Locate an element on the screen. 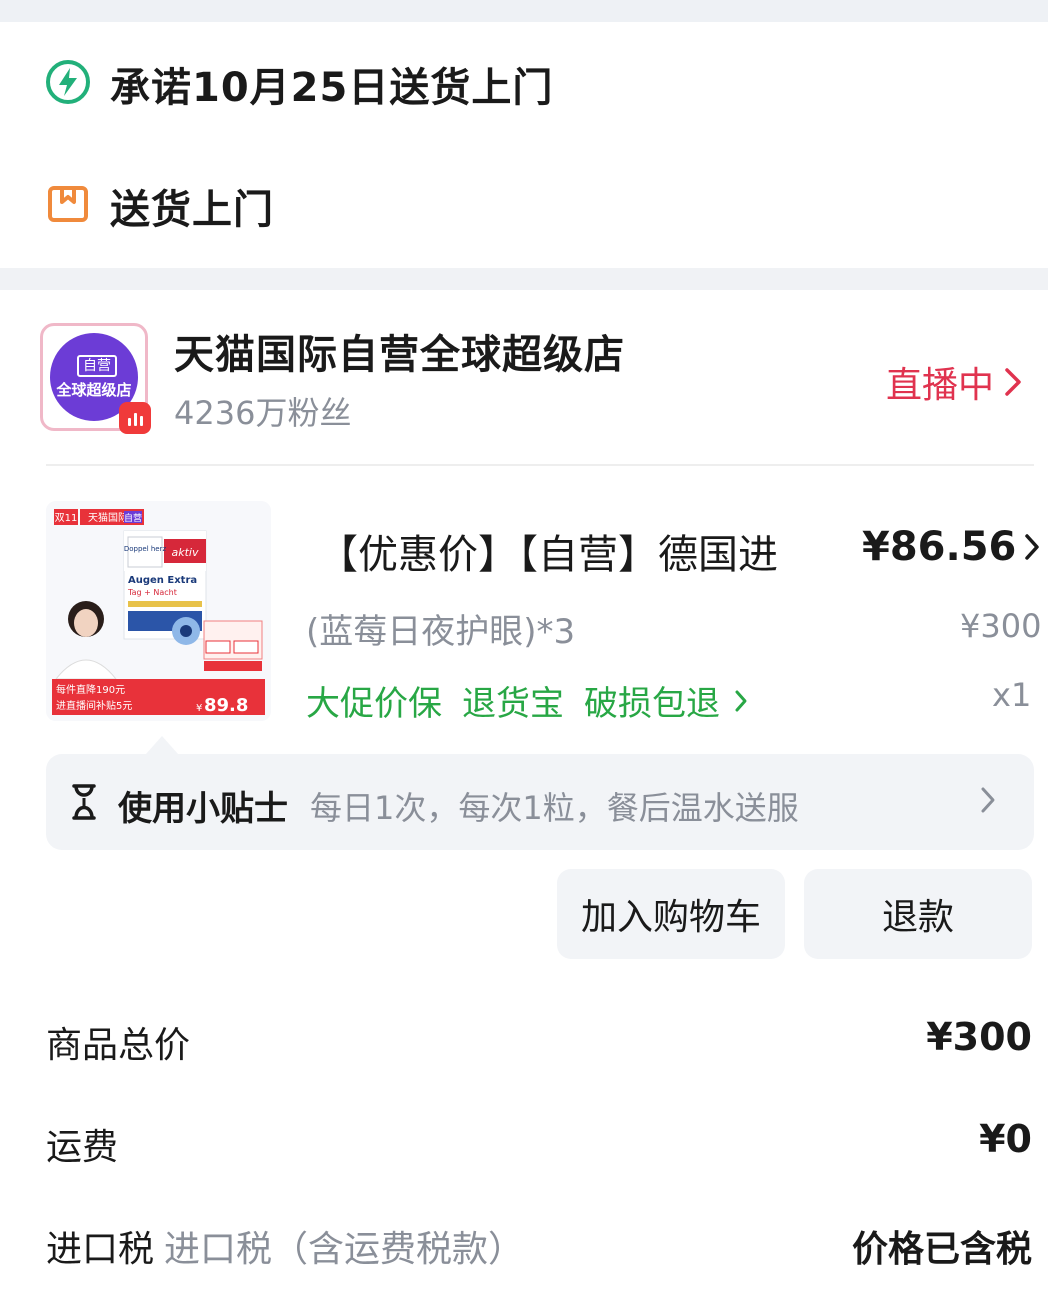 The height and width of the screenshot is (1311, 1048). tag-double11: 双11 is located at coordinates (66, 518).